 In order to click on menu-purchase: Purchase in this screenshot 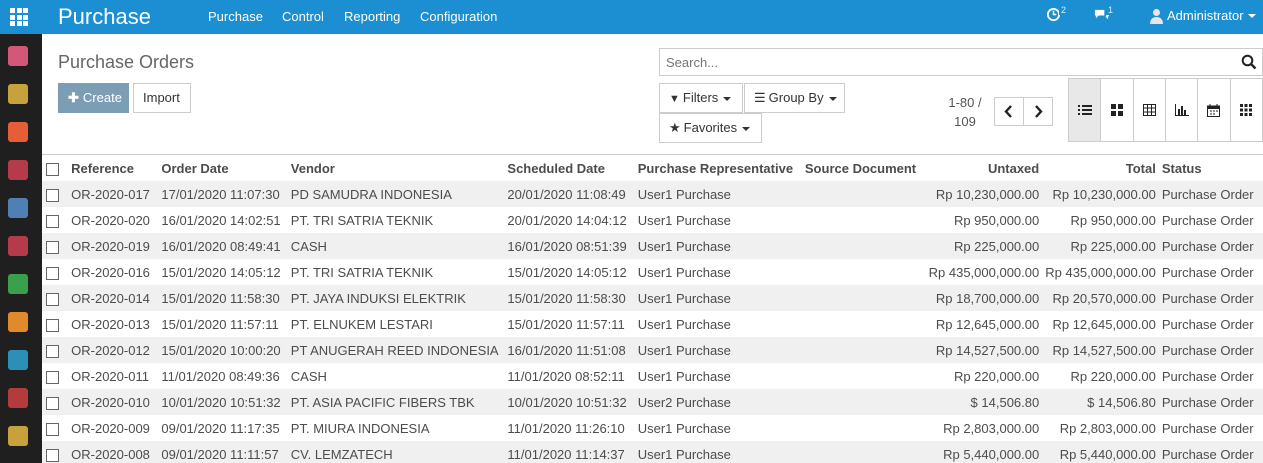, I will do `click(235, 16)`.